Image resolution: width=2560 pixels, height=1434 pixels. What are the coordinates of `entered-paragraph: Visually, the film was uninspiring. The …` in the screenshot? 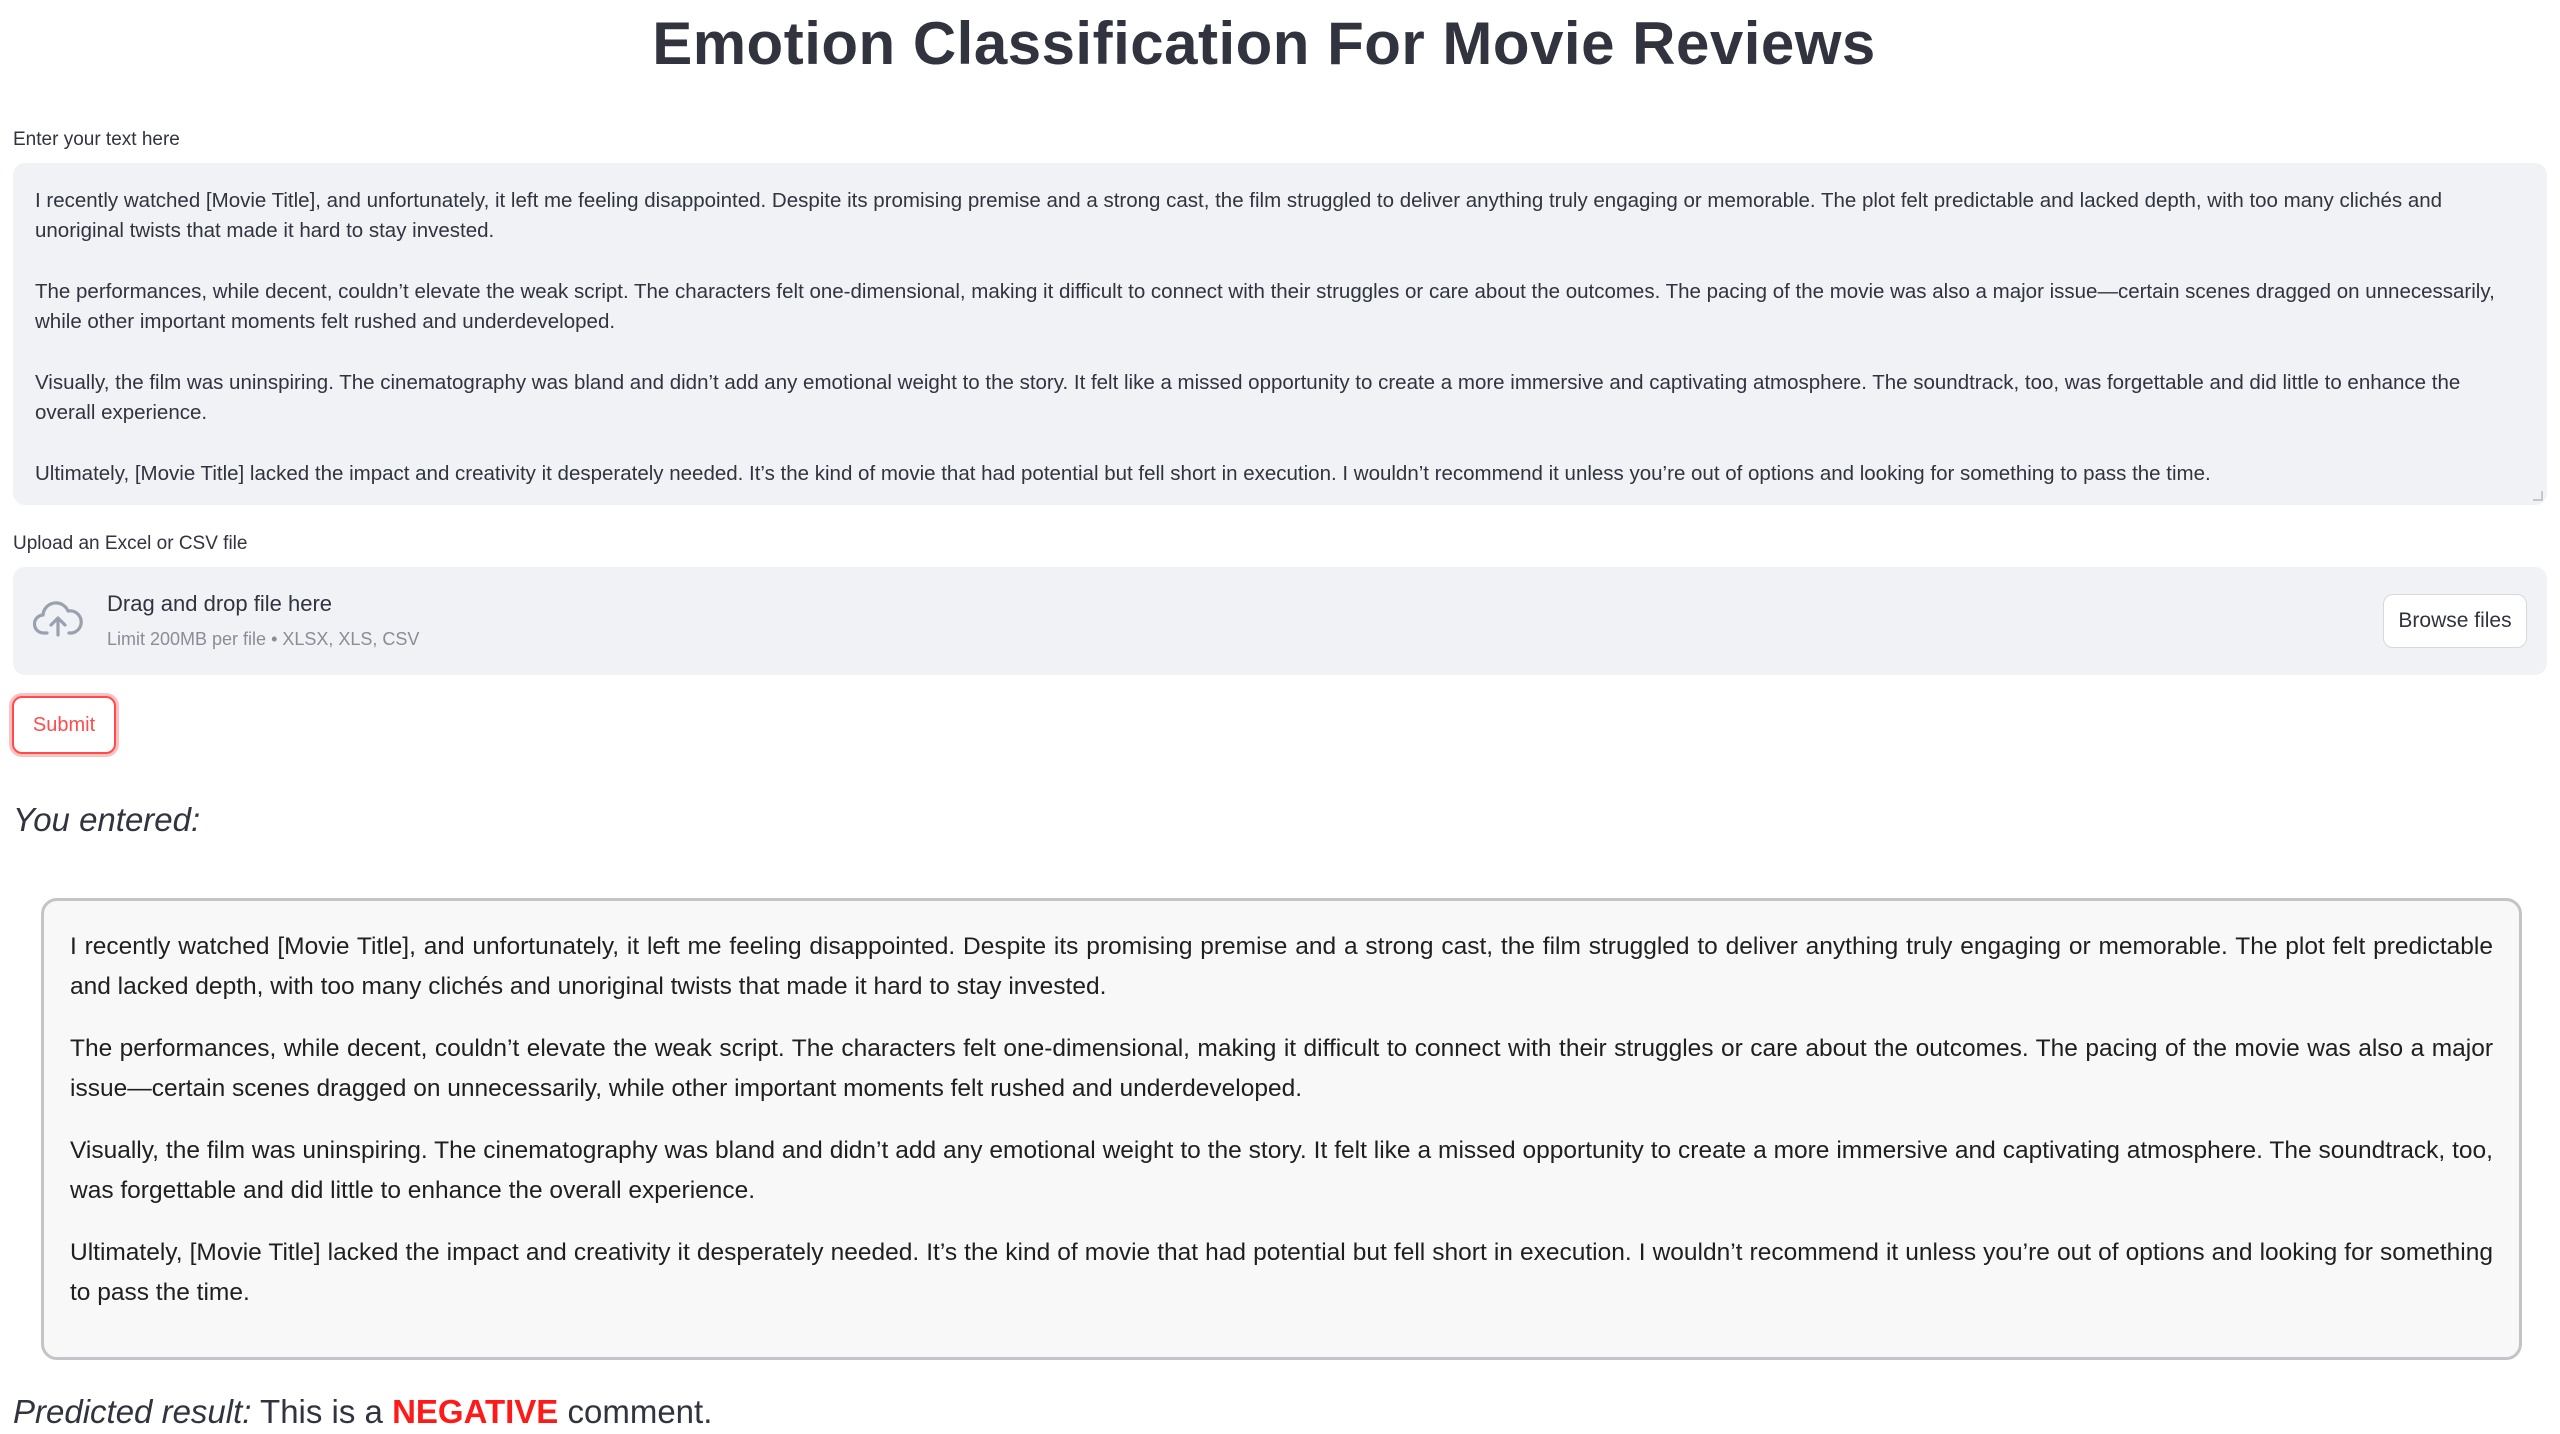 It's located at (1281, 1170).